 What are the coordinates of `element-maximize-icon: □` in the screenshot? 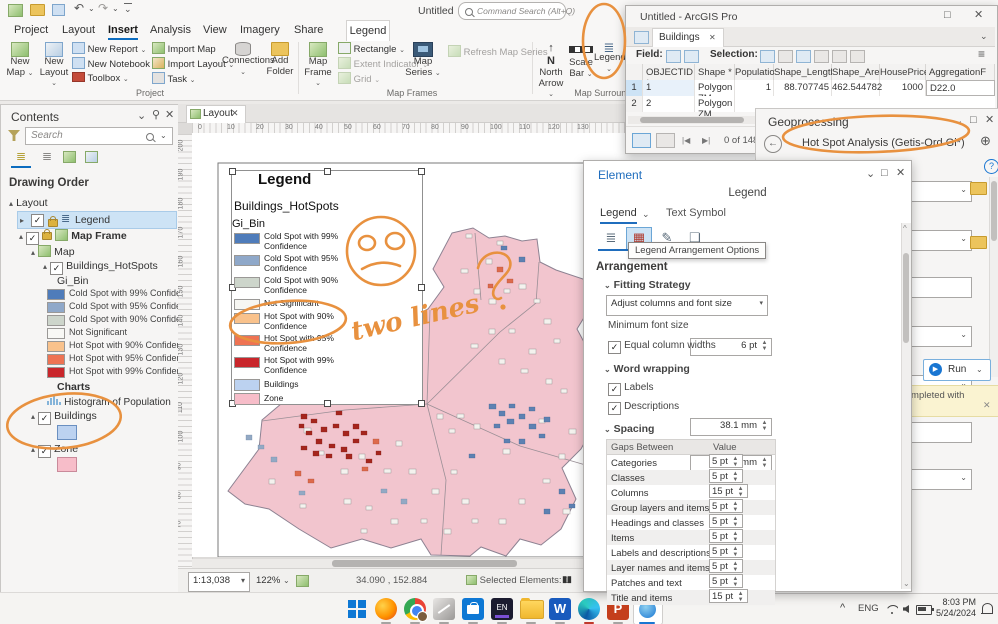 It's located at (884, 173).